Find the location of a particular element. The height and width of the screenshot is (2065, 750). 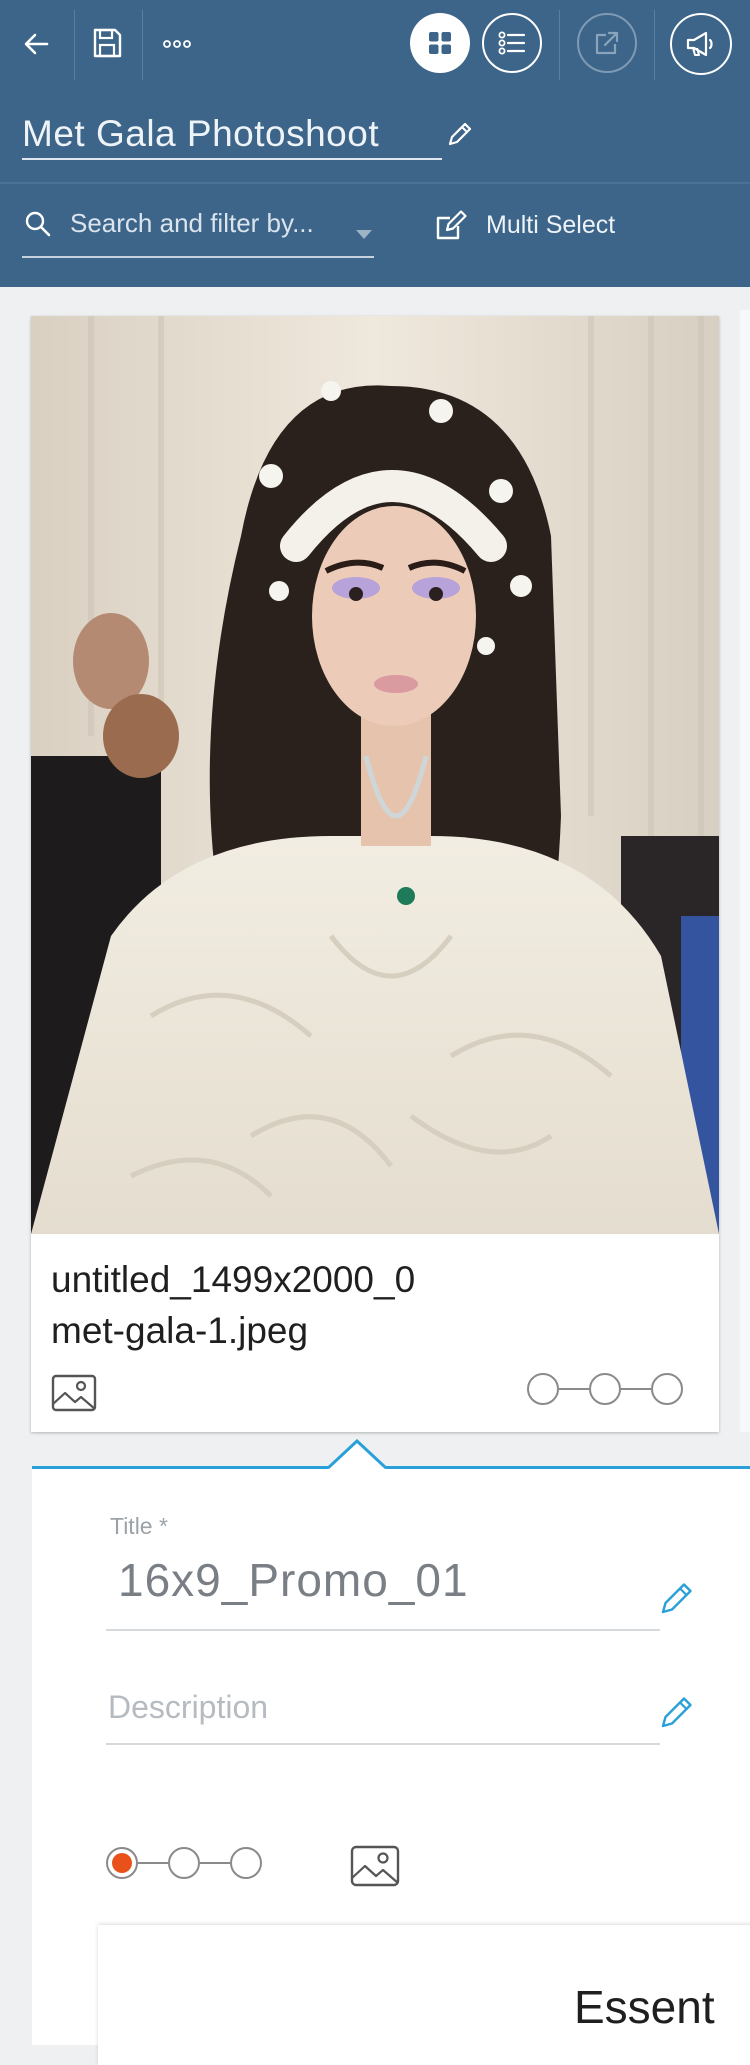

filename-line-1: untitled_1499x2000_0 is located at coordinates (233, 1279).